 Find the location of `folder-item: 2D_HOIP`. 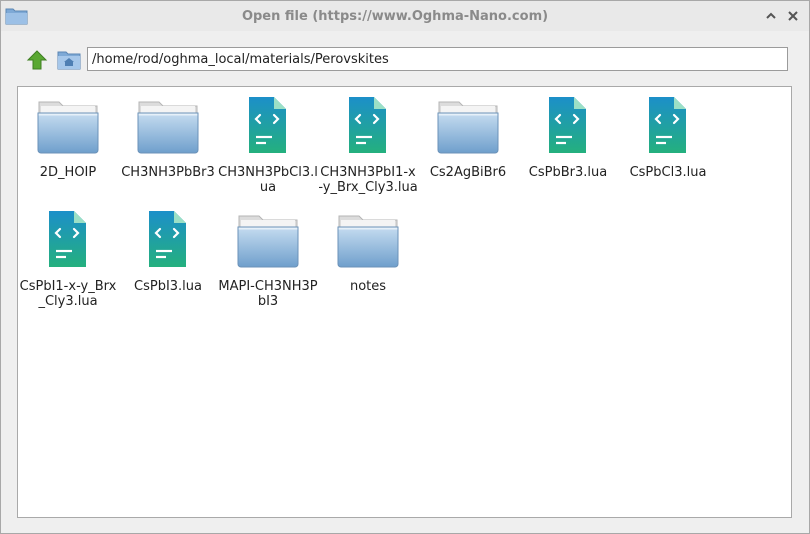

folder-item: 2D_HOIP is located at coordinates (68, 145).